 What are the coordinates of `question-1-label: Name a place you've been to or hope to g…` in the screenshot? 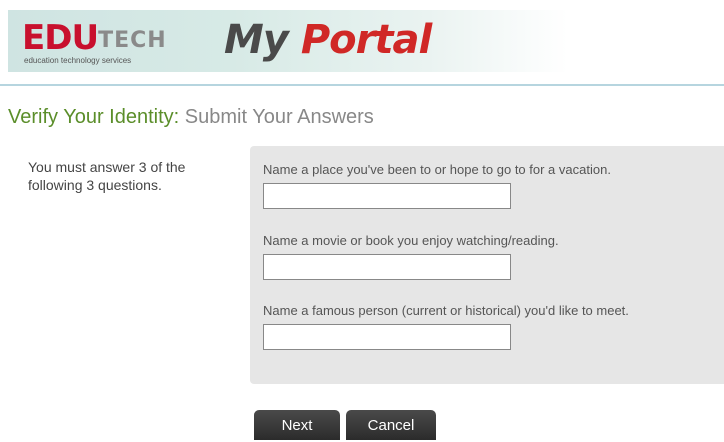 It's located at (437, 169).